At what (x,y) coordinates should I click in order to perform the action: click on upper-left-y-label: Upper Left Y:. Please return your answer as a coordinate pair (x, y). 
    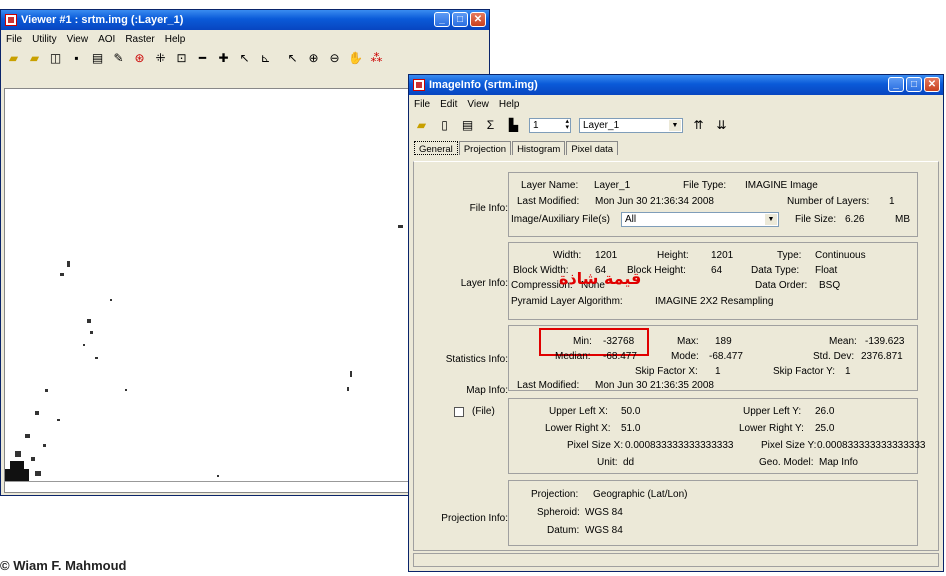
    Looking at the image, I should click on (772, 411).